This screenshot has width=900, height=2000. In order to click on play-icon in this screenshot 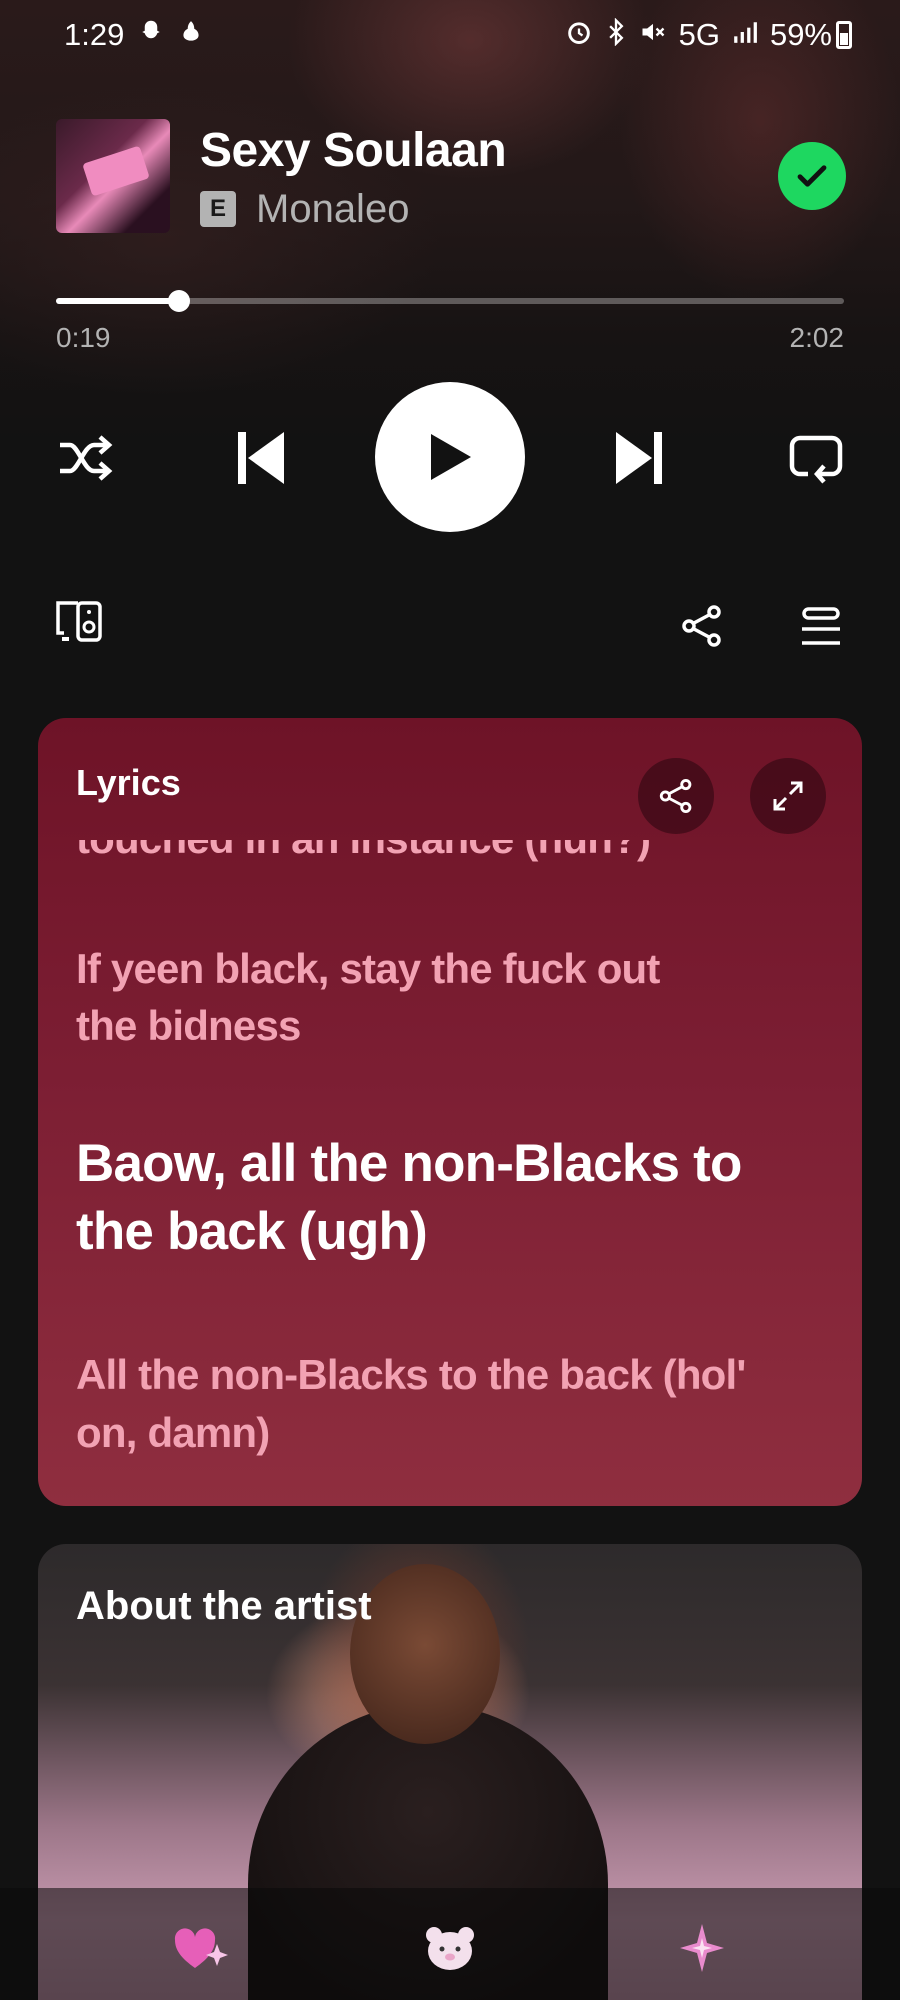, I will do `click(451, 457)`.